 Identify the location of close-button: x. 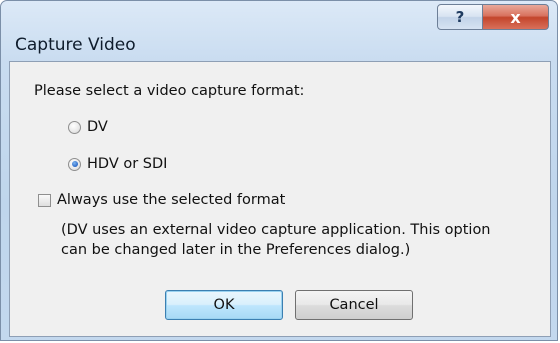
(516, 17).